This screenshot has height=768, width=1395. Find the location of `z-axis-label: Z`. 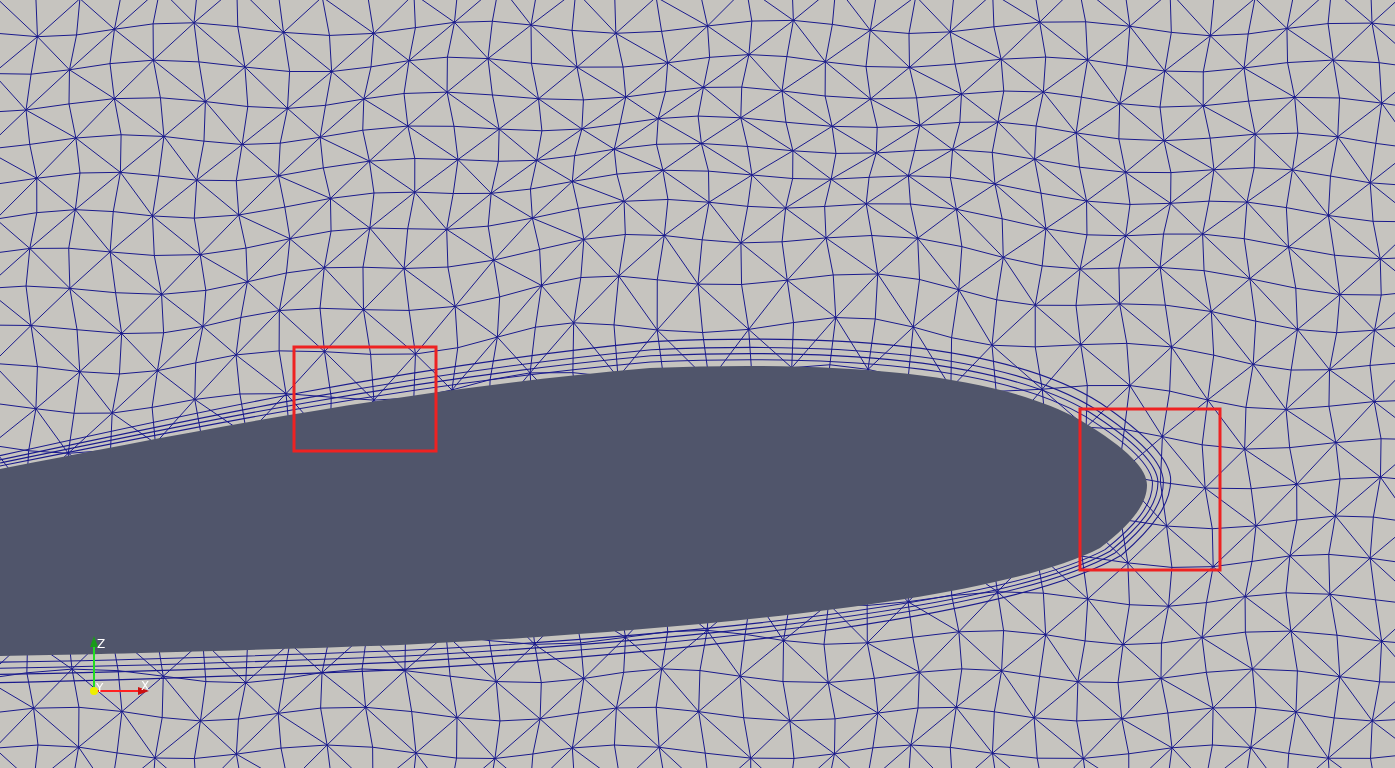

z-axis-label: Z is located at coordinates (101, 644).